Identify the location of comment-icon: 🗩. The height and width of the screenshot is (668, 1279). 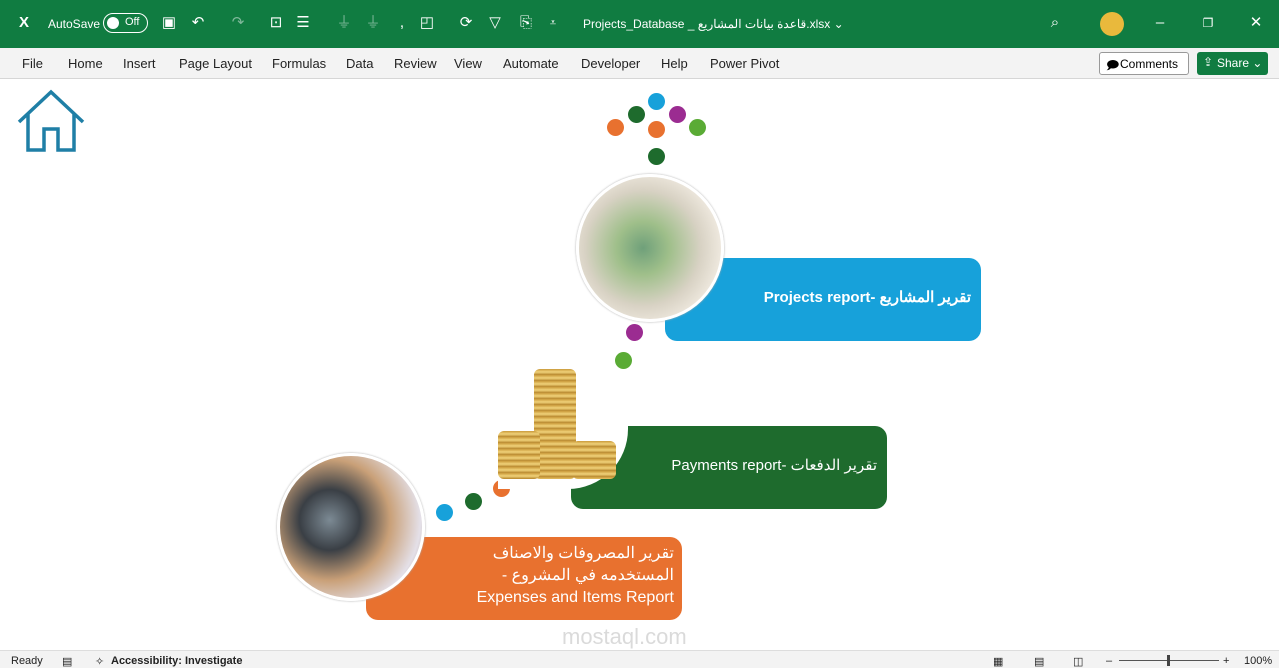
(1113, 65).